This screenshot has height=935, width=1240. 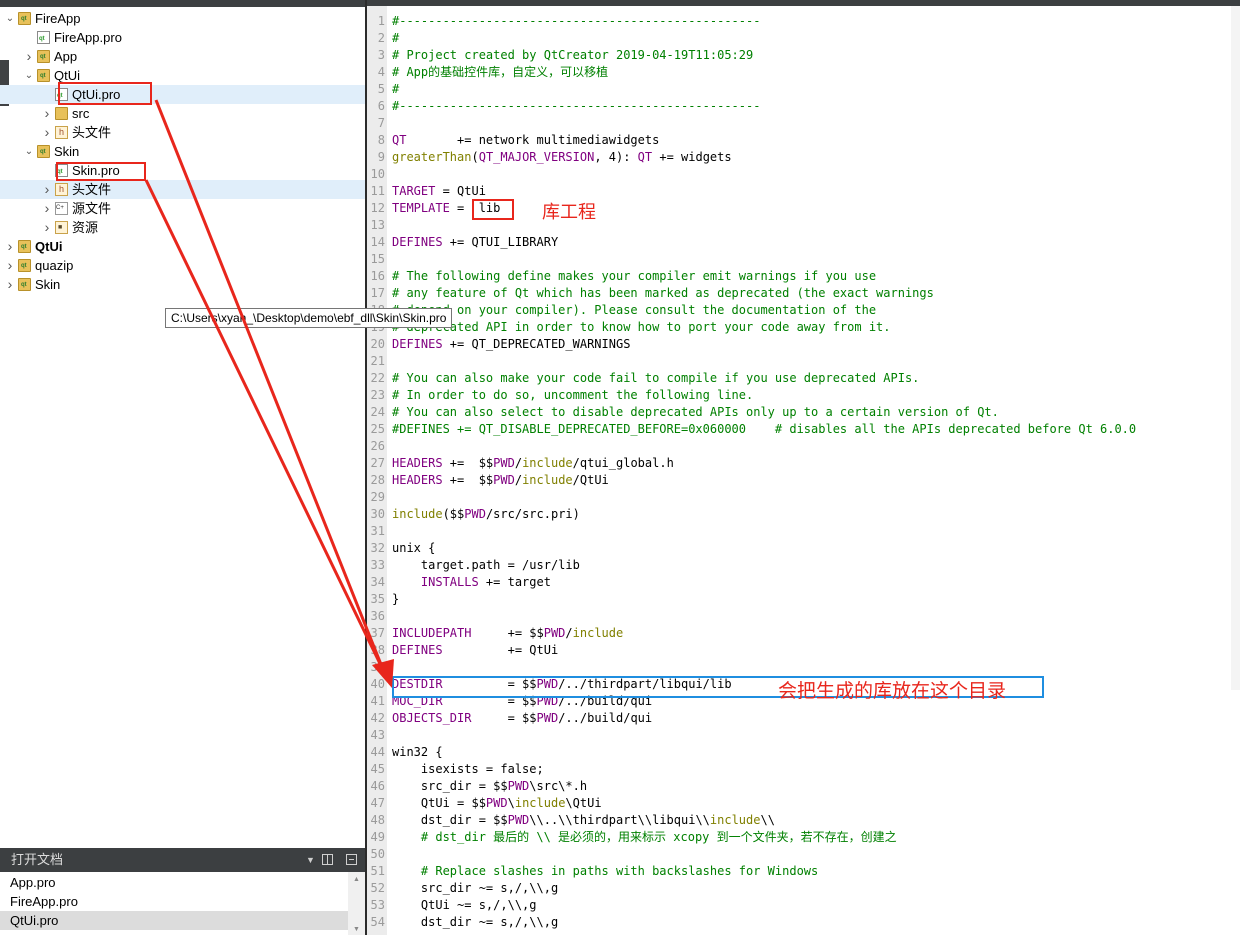 I want to click on code-token: += QT_DEPRECATED_WARNINGS, so click(x=536, y=344).